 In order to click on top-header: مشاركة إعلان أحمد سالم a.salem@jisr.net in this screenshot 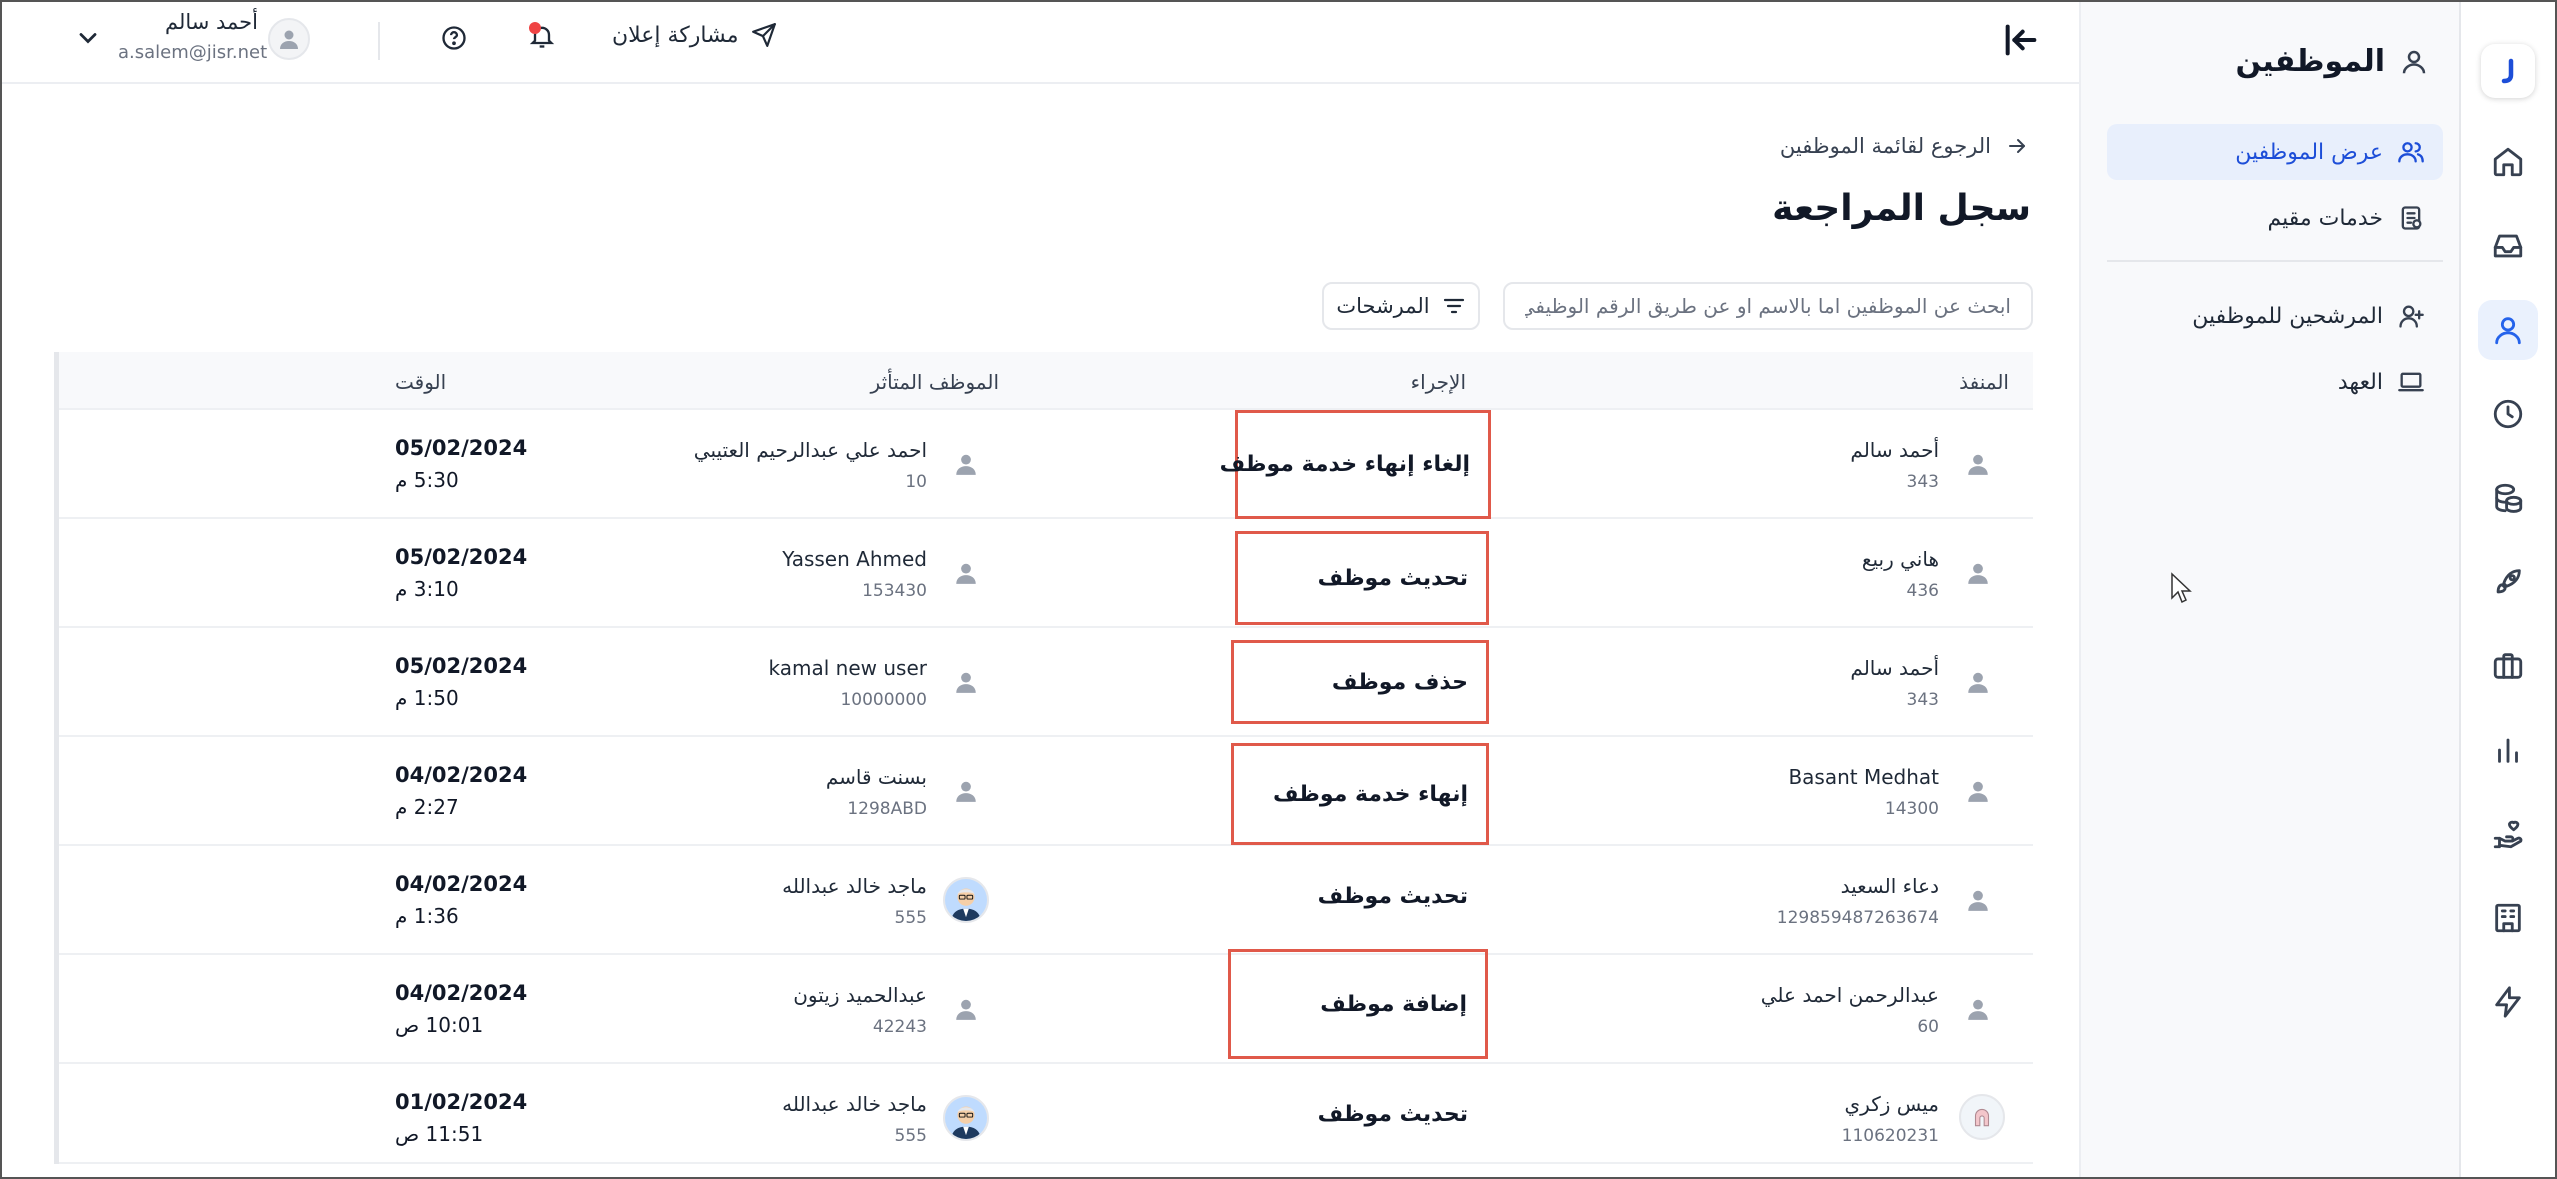, I will do `click(1039, 42)`.